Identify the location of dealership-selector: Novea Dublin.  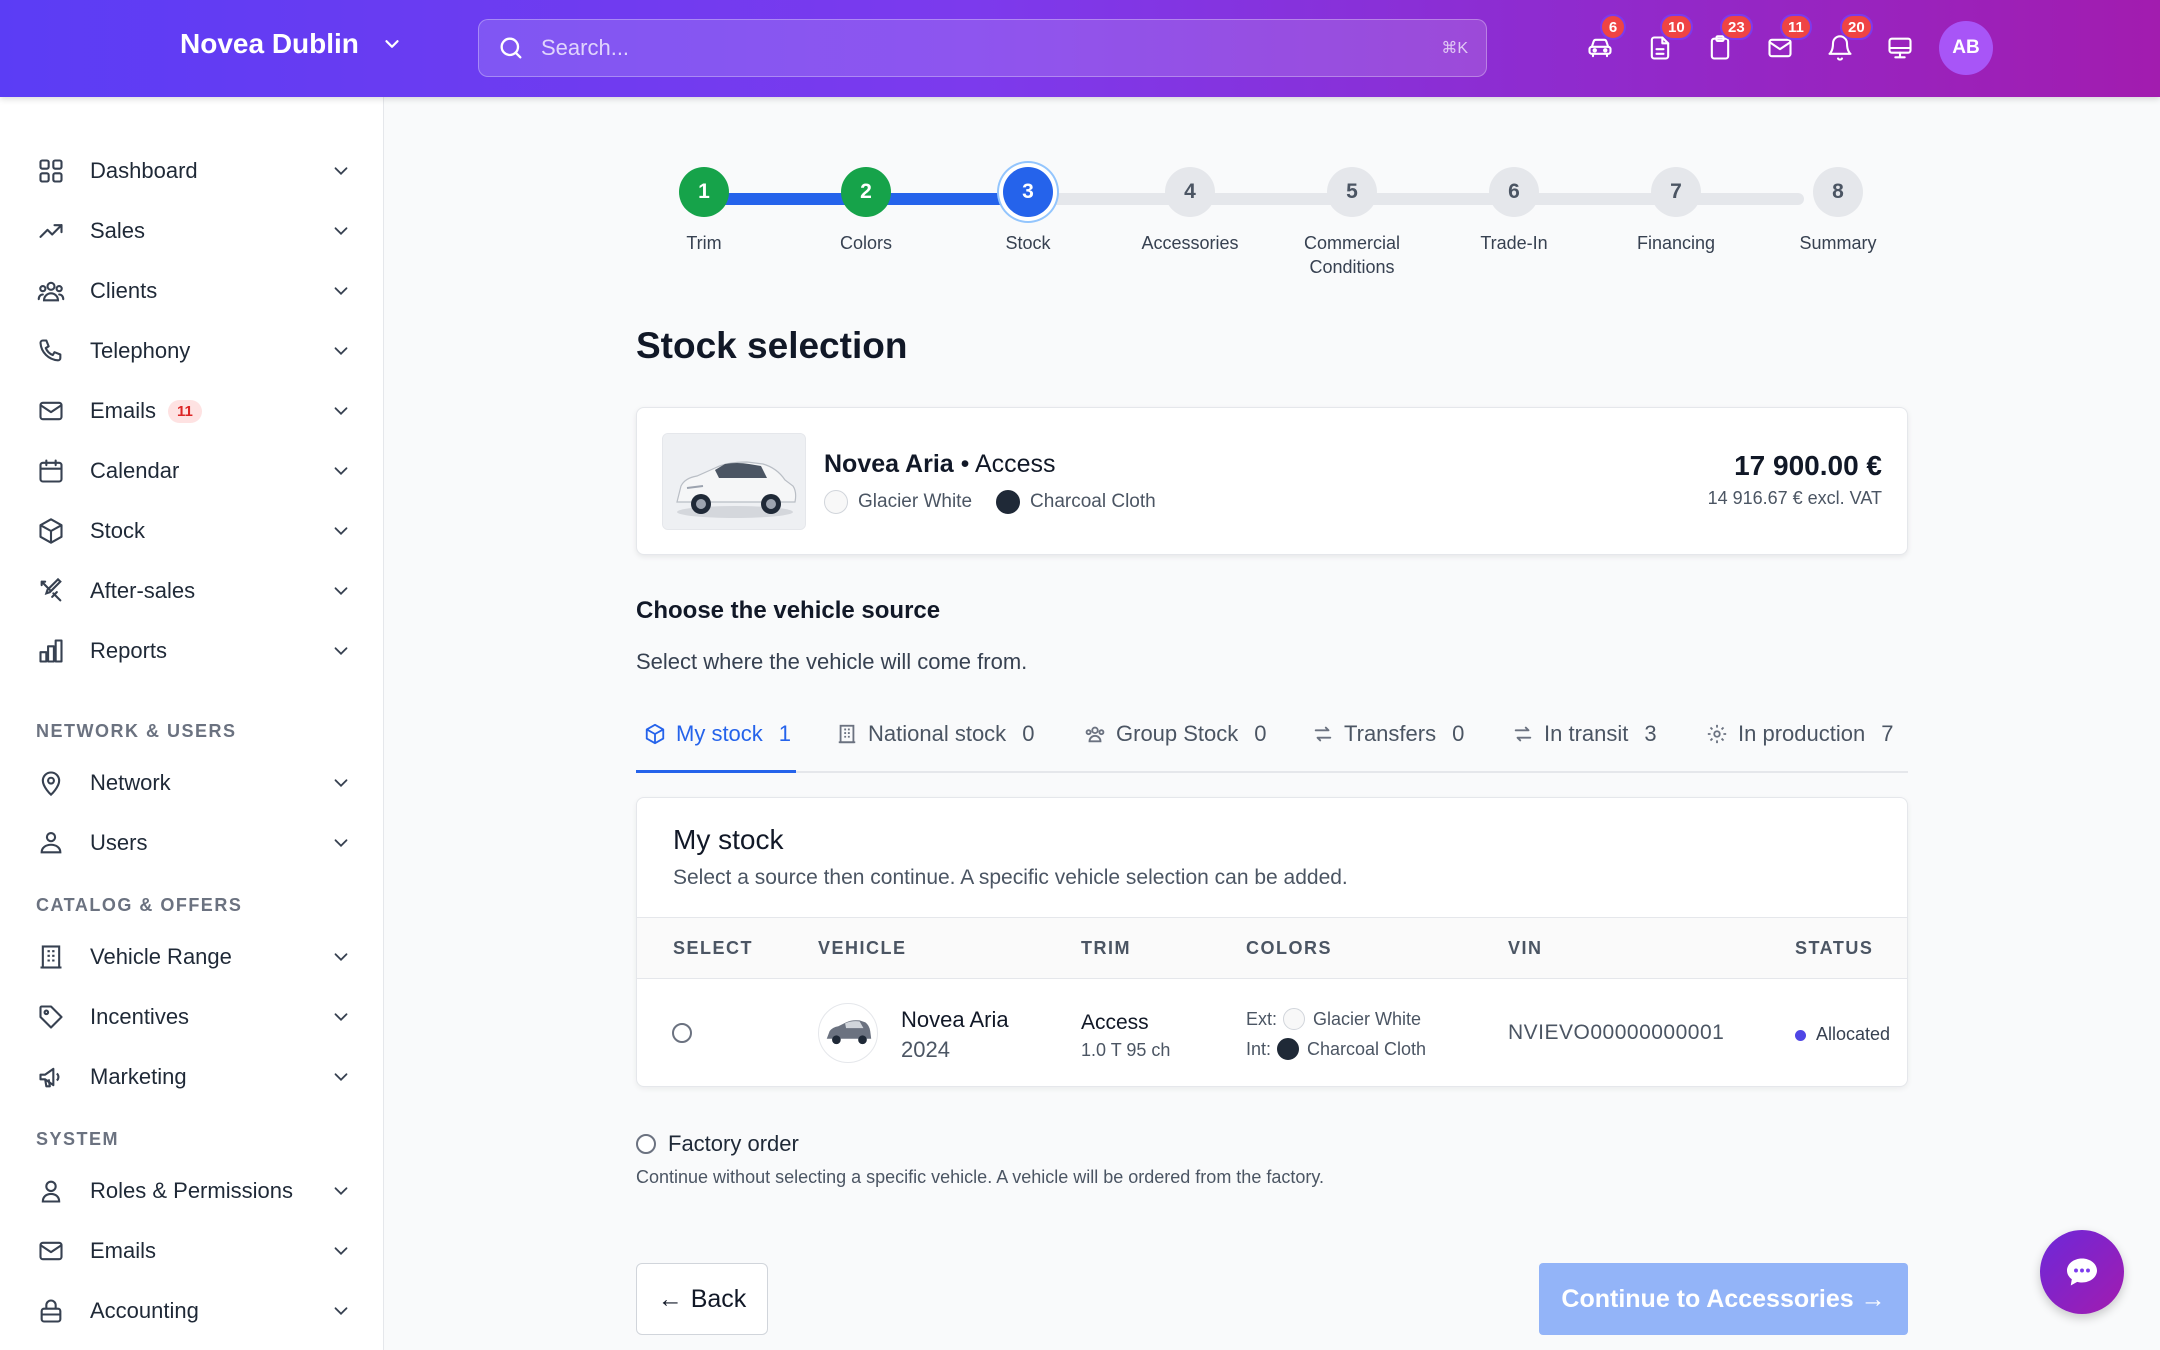
(291, 44).